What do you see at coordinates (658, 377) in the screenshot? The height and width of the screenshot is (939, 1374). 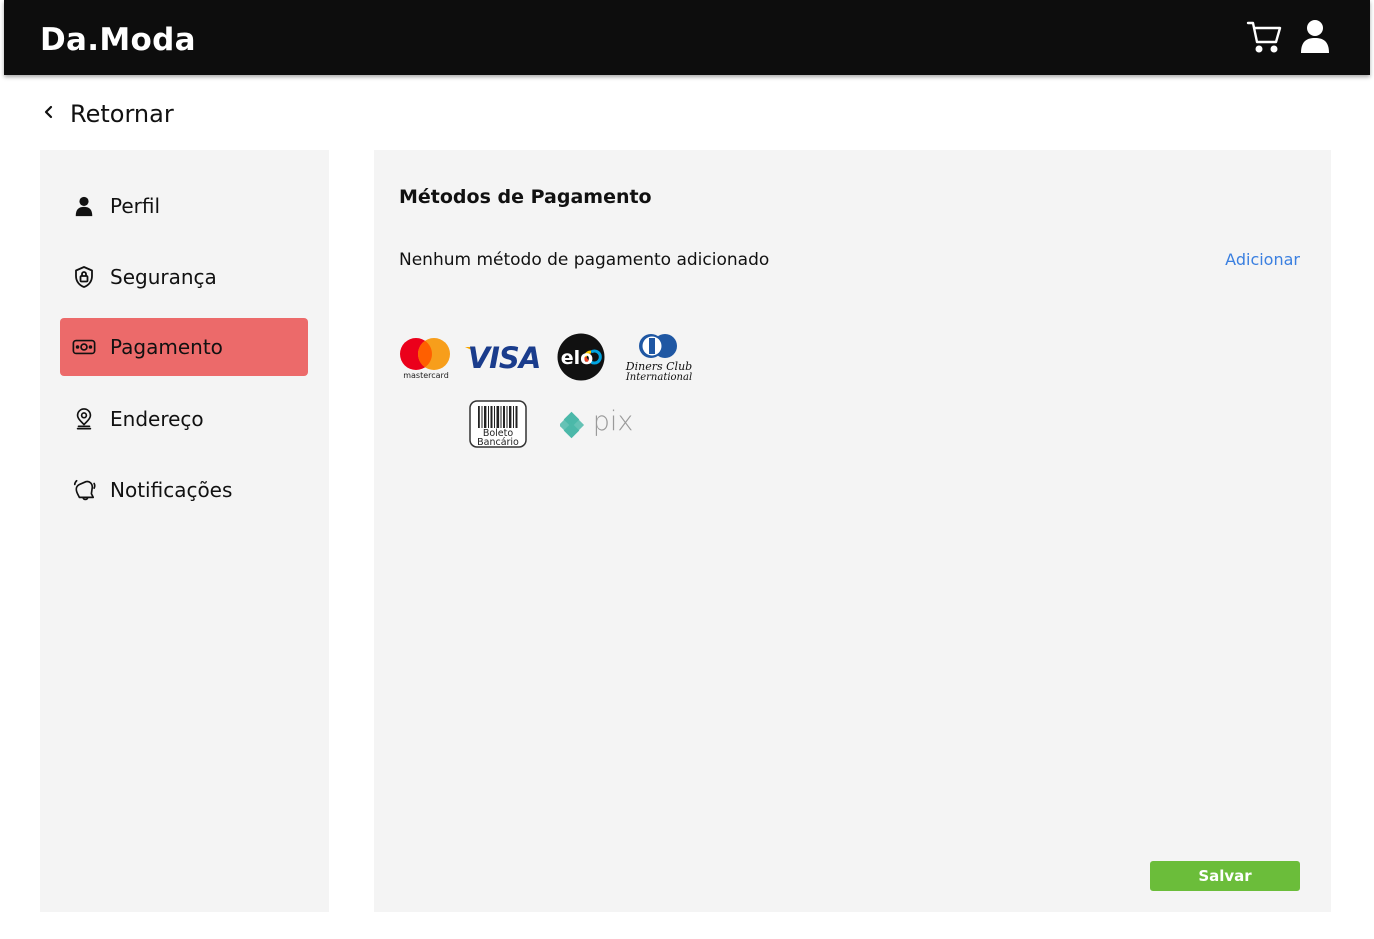 I see `diners-text-2: International` at bounding box center [658, 377].